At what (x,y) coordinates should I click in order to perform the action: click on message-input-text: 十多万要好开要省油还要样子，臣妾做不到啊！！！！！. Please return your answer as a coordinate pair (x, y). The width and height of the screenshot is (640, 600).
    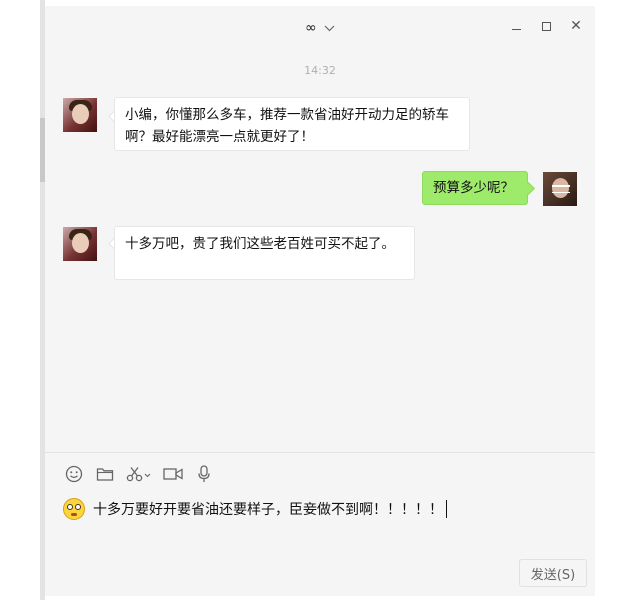
    Looking at the image, I should click on (268, 510).